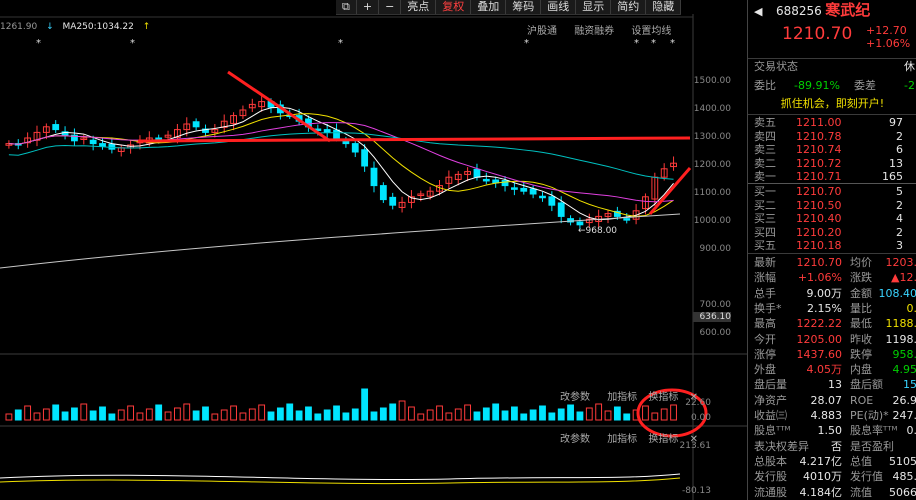 This screenshot has width=916, height=500. What do you see at coordinates (765, 122) in the screenshot?
I see `level-label: 卖五` at bounding box center [765, 122].